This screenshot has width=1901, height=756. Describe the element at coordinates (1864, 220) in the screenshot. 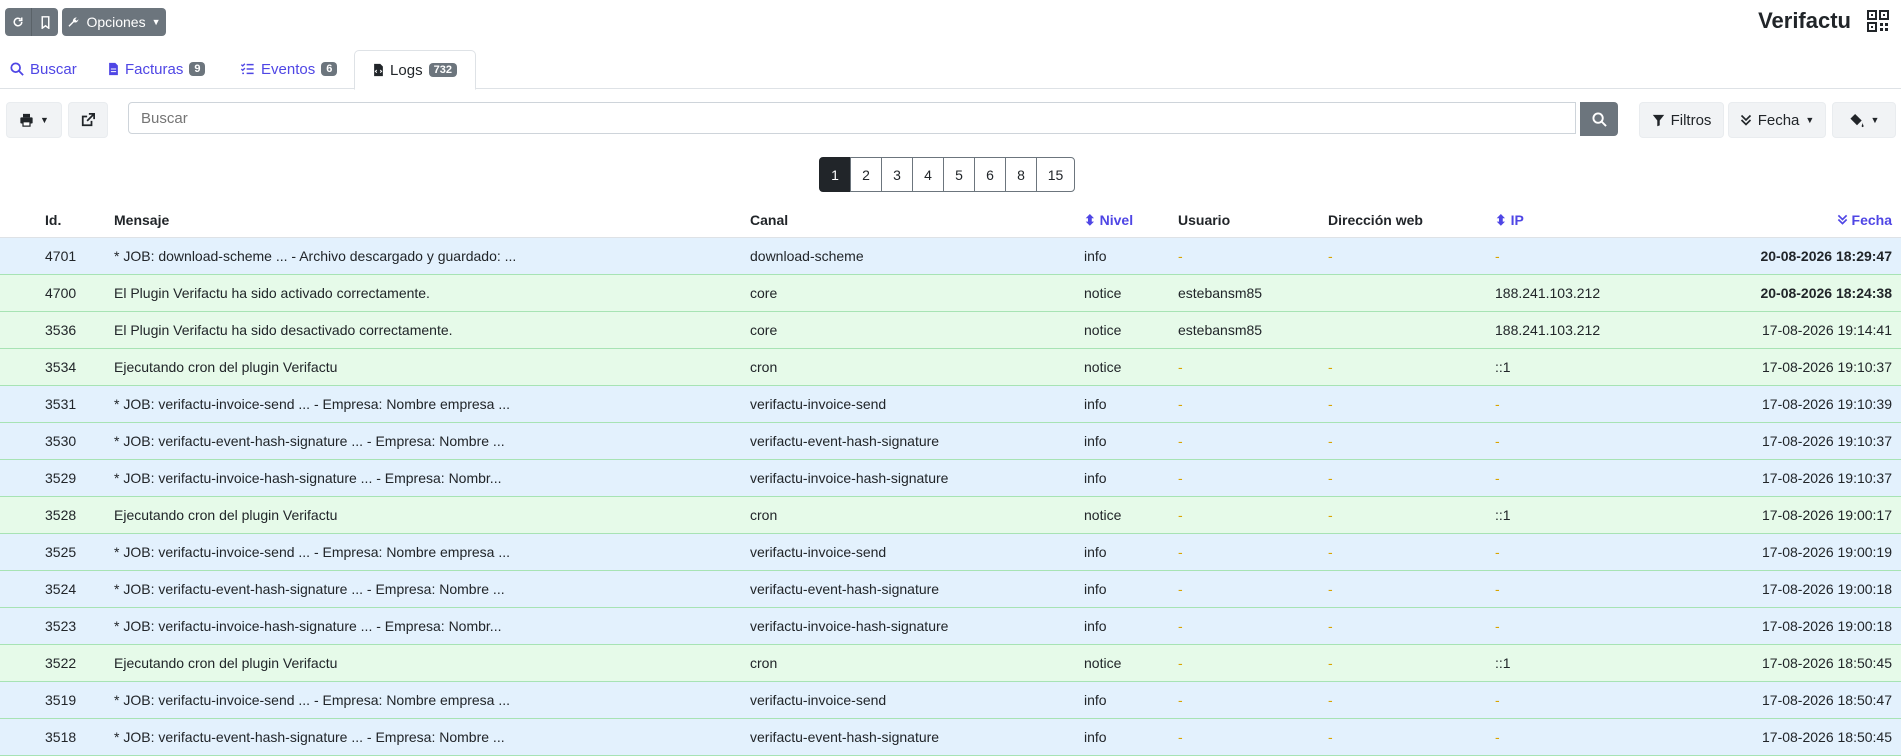

I see `column-header-date: Fecha` at that location.